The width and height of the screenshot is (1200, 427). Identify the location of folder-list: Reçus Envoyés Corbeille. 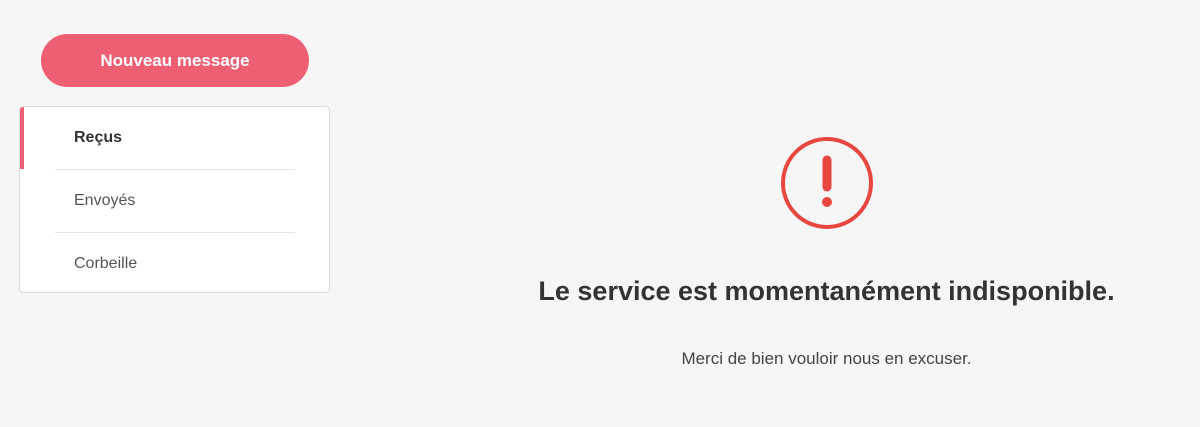
(174, 199).